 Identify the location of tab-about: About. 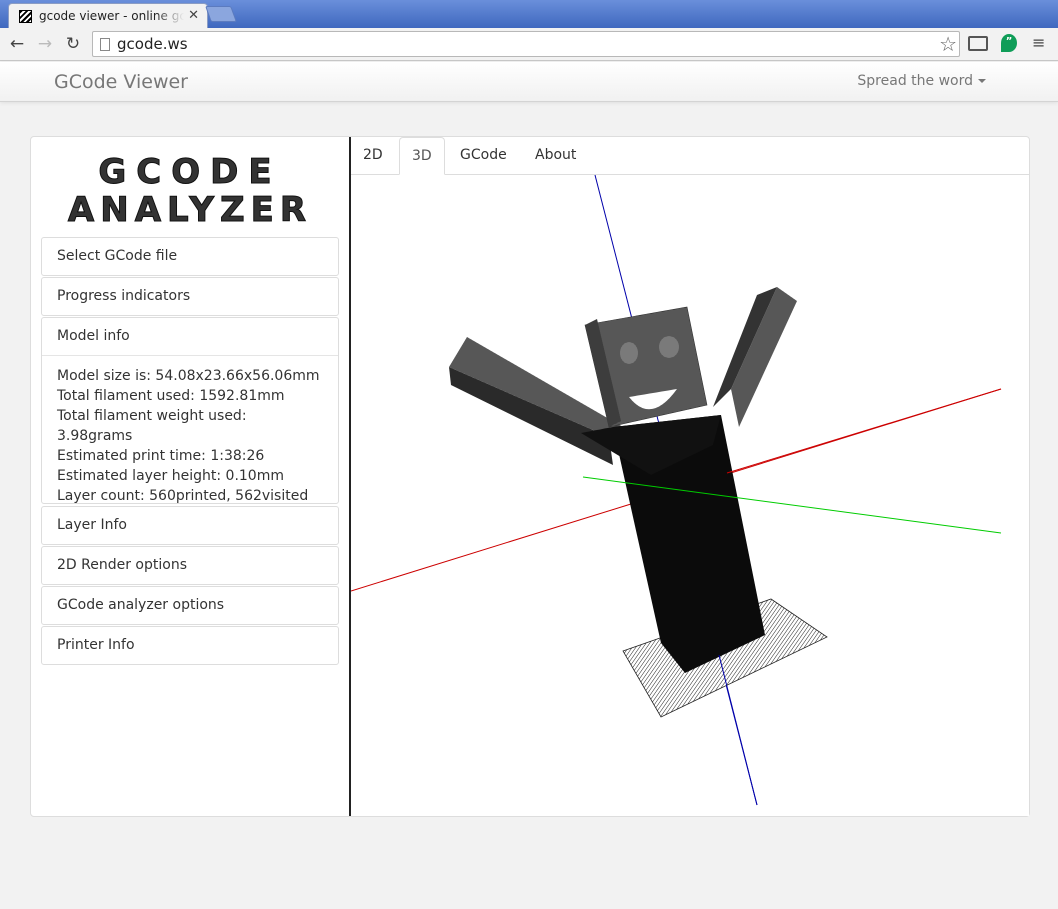
(555, 156).